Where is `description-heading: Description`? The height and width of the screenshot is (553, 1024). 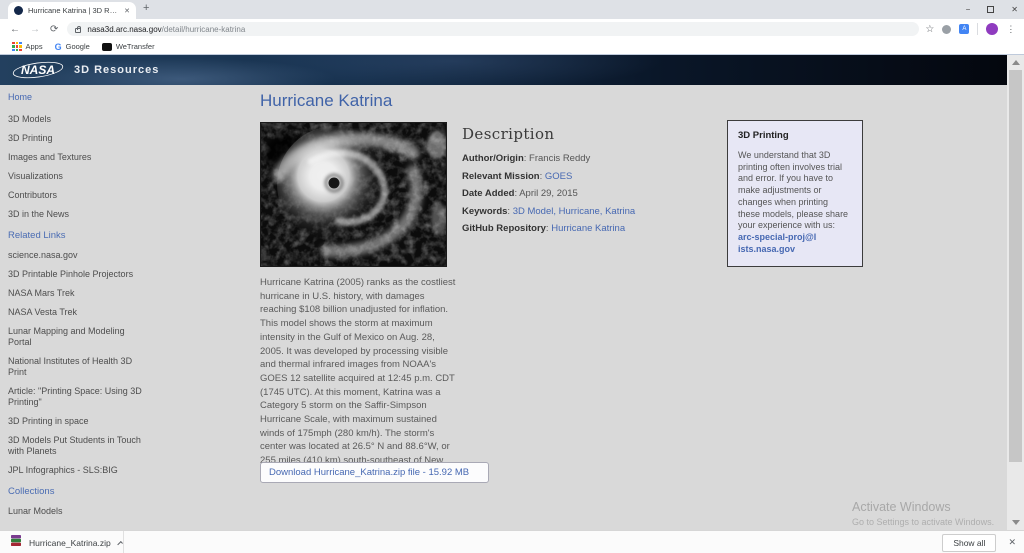
description-heading: Description is located at coordinates (508, 134).